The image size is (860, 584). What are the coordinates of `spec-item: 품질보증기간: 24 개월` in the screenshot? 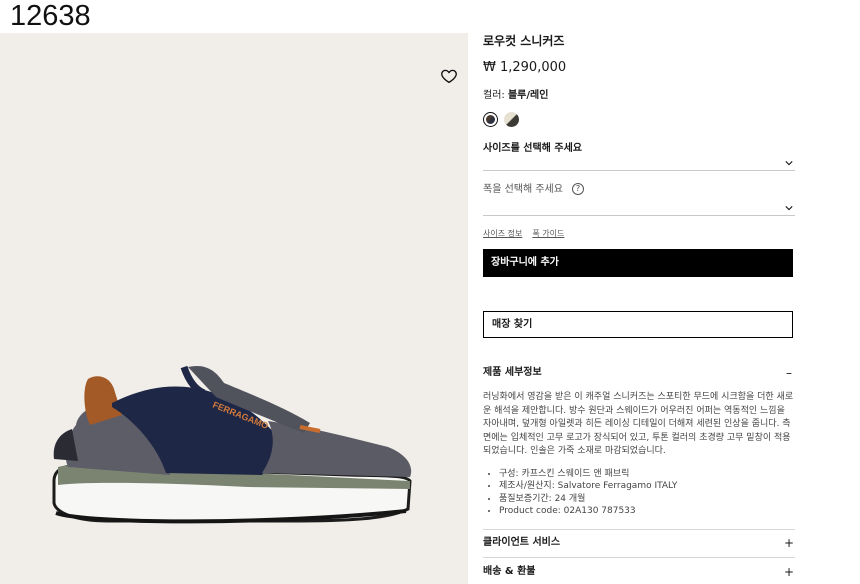 It's located at (647, 499).